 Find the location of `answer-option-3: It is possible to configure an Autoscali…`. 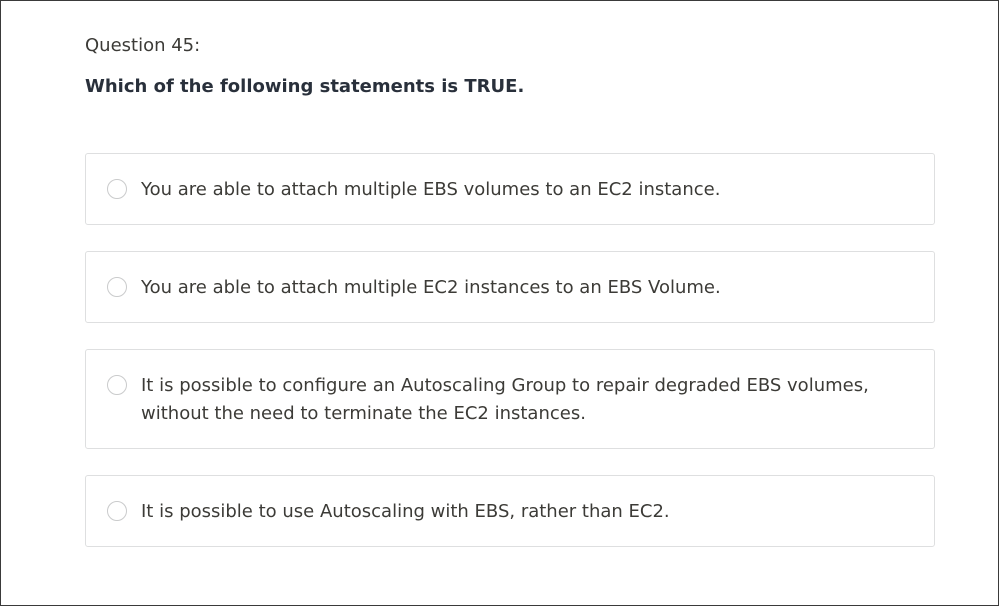

answer-option-3: It is possible to configure an Autoscali… is located at coordinates (510, 399).